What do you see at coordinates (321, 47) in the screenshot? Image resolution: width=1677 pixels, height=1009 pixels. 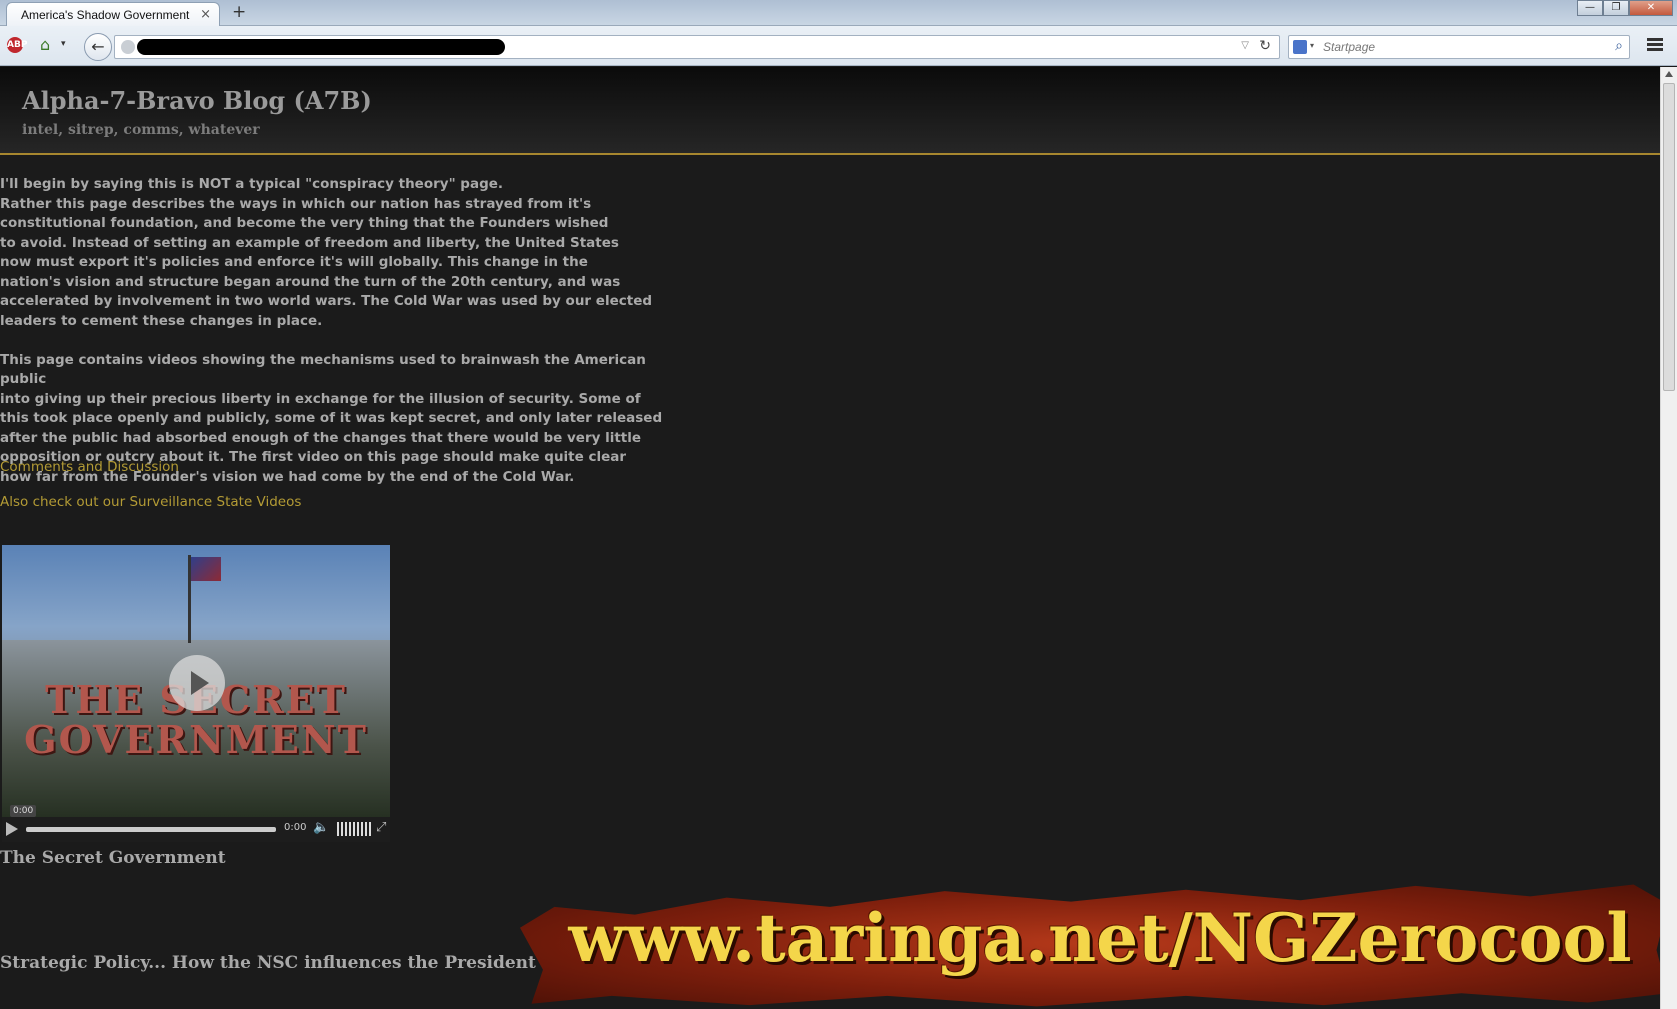 I see `redacted-url` at bounding box center [321, 47].